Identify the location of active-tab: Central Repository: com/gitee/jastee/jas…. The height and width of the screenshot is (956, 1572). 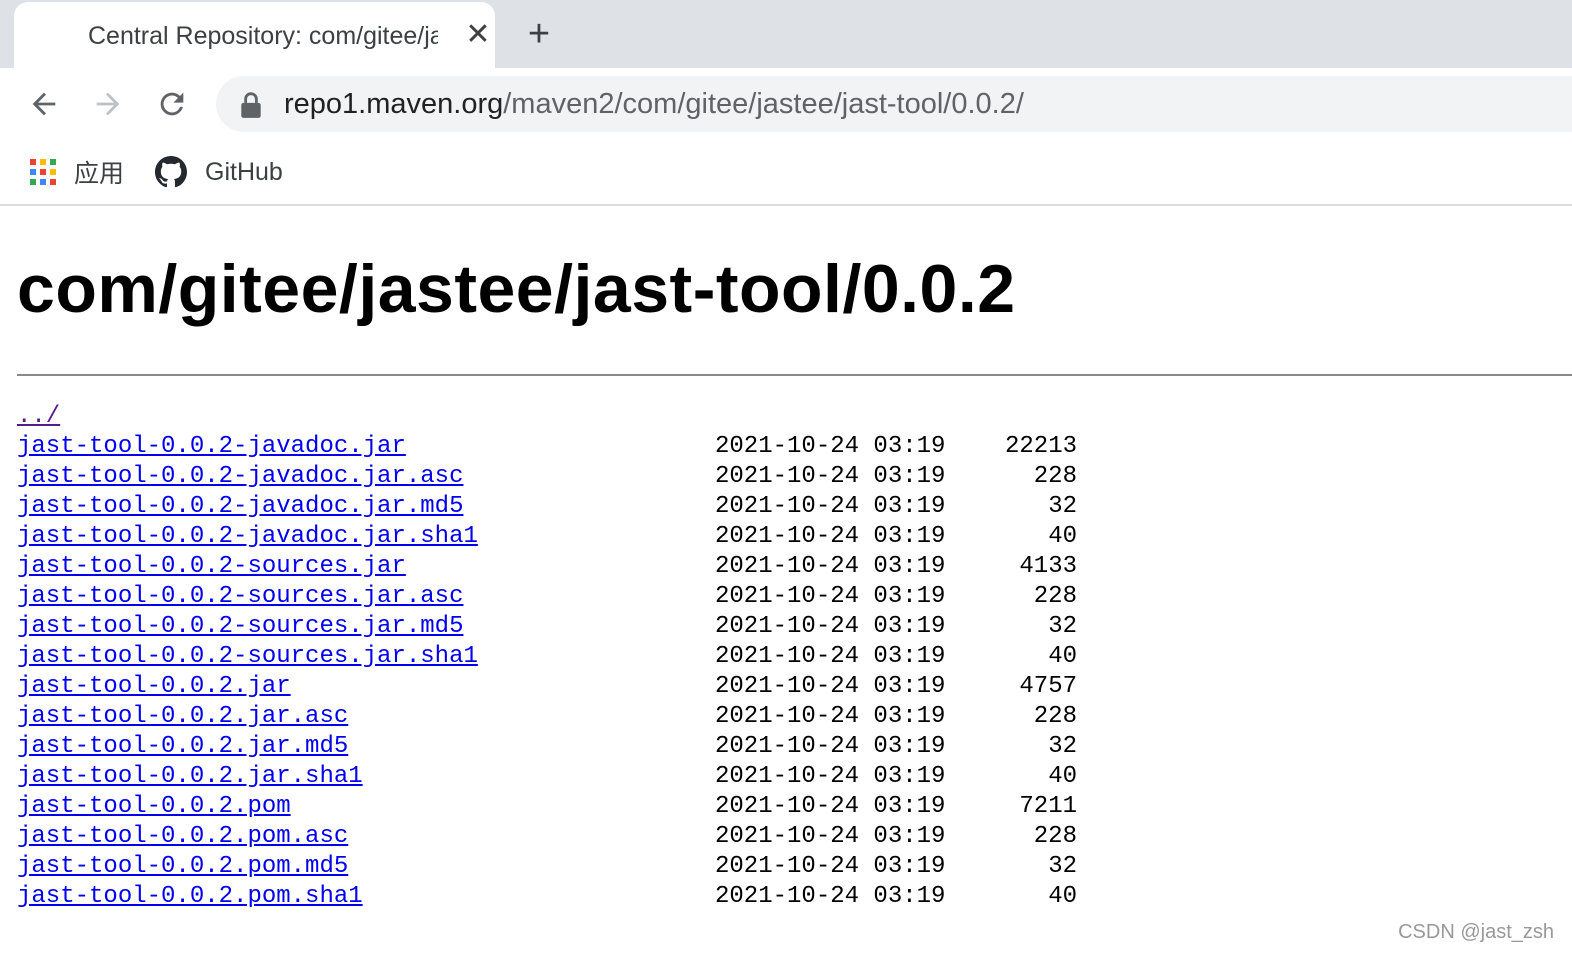
(254, 35).